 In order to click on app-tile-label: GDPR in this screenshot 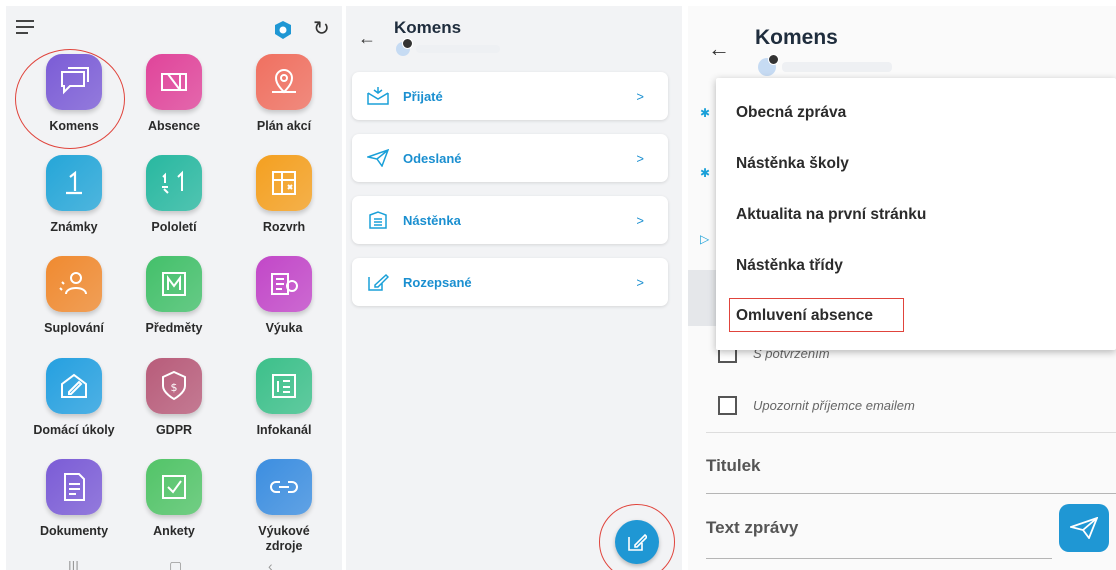, I will do `click(174, 430)`.